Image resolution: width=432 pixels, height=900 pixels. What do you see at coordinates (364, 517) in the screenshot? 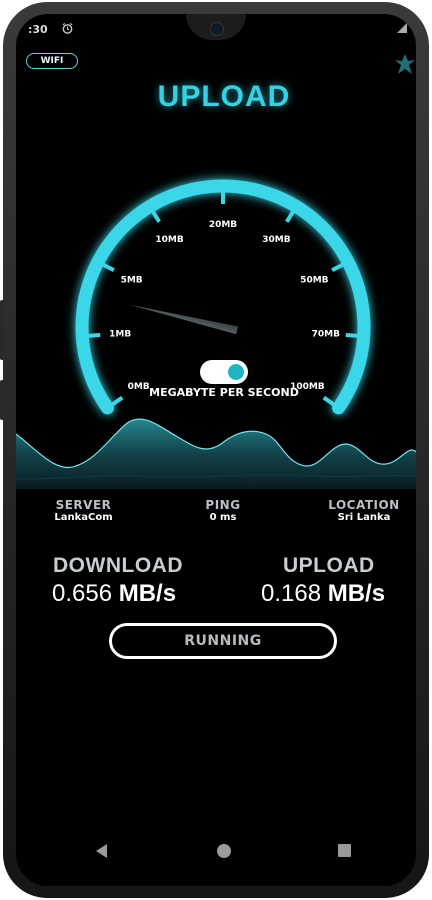
I see `location-value: Sri Lanka` at bounding box center [364, 517].